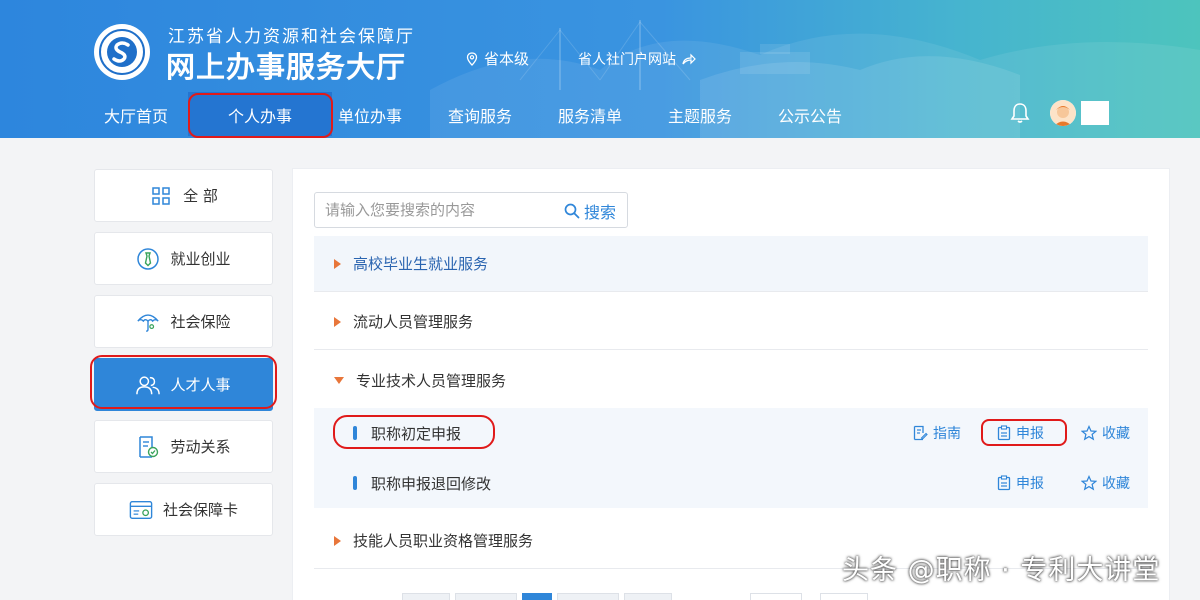 The image size is (1200, 600). I want to click on region-selector: 省本级, so click(497, 58).